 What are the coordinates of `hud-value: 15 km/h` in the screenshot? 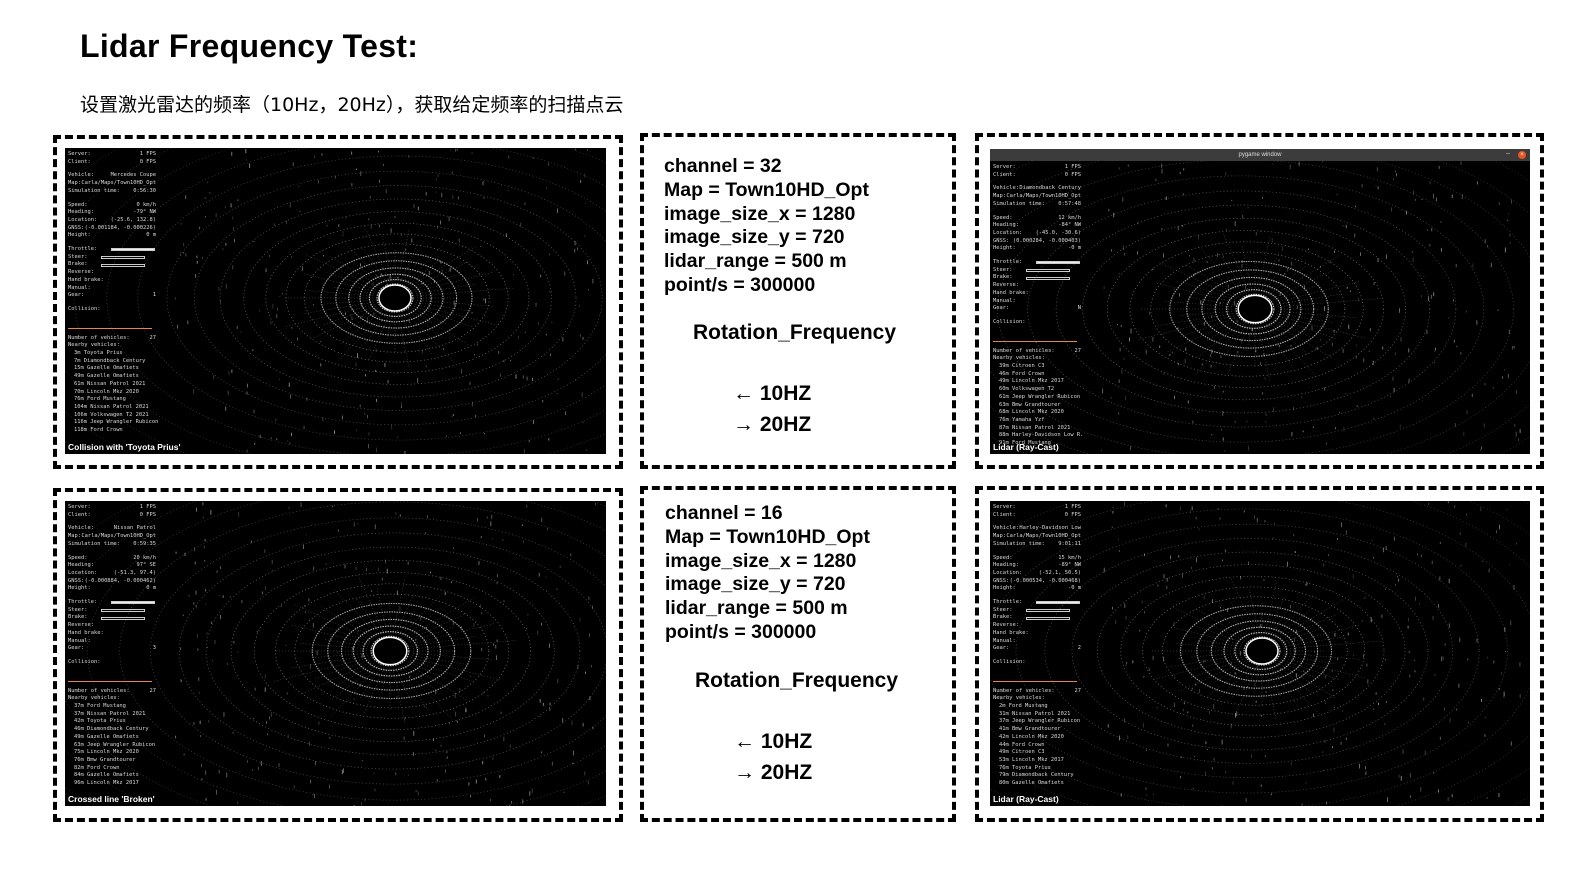 It's located at (1069, 557).